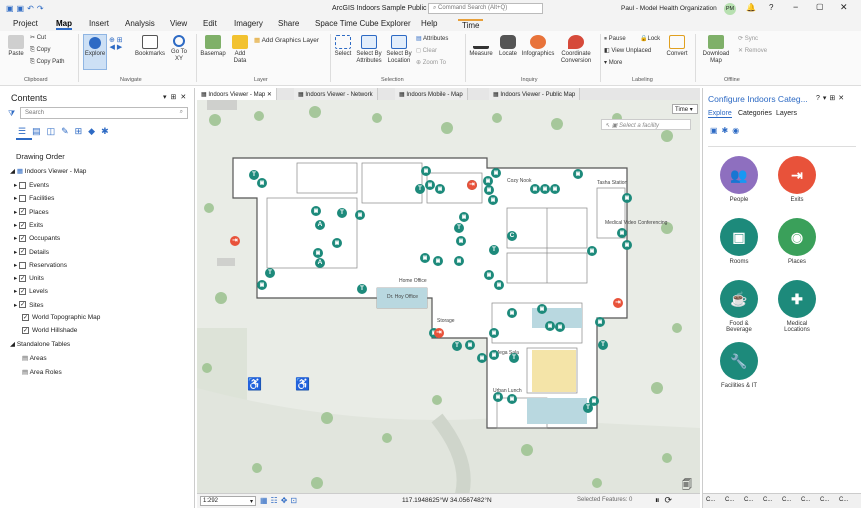 Image resolution: width=861 pixels, height=515 pixels. Describe the element at coordinates (426, 51) in the screenshot. I see `clear-button: ◻ Clear` at that location.